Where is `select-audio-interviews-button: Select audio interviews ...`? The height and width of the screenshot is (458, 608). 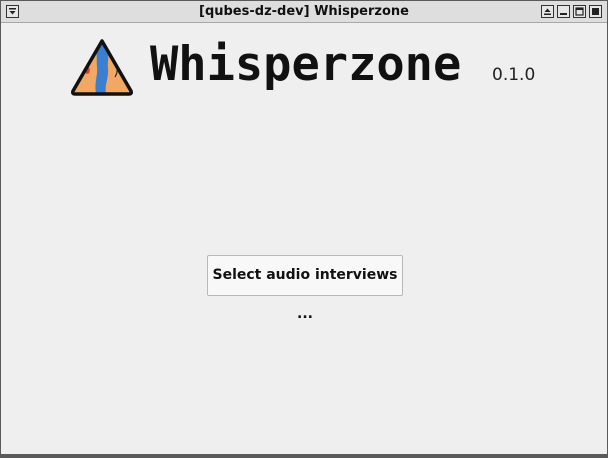 select-audio-interviews-button: Select audio interviews ... is located at coordinates (305, 288).